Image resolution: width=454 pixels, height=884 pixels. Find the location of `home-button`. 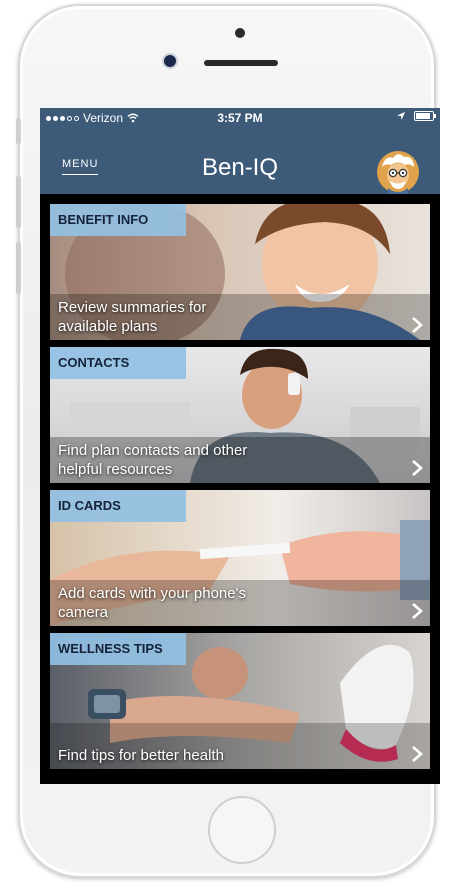

home-button is located at coordinates (242, 830).